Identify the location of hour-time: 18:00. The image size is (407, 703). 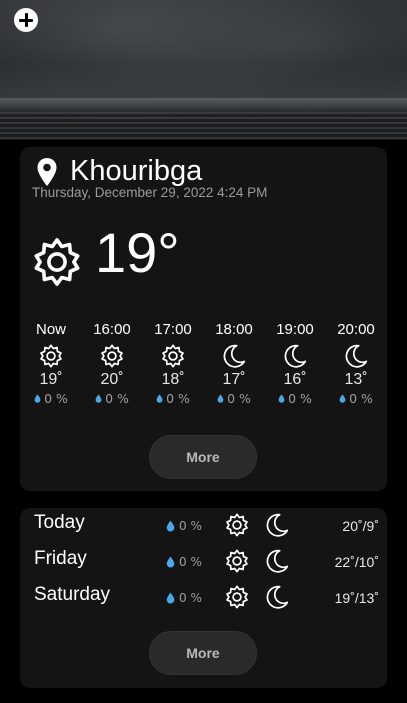
(234, 329).